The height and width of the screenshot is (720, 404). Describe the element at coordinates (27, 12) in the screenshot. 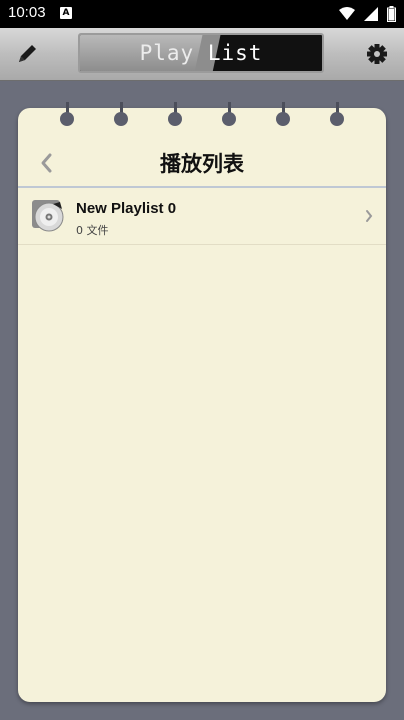

I see `status-time: 10:03` at that location.